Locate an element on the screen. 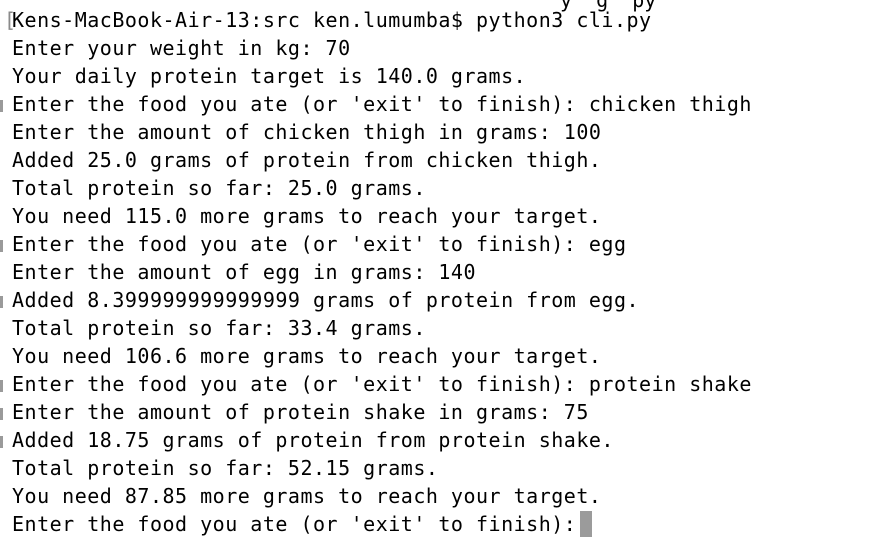 This screenshot has height=546, width=880. text-cursor is located at coordinates (586, 524).